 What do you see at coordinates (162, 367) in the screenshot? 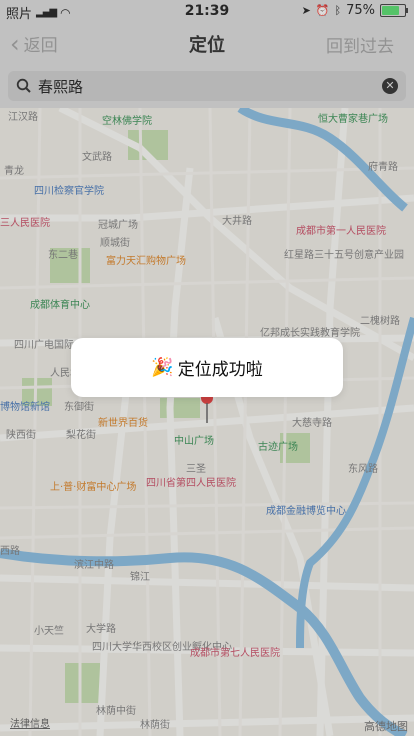
I see `party-popper-icon: 🎉` at bounding box center [162, 367].